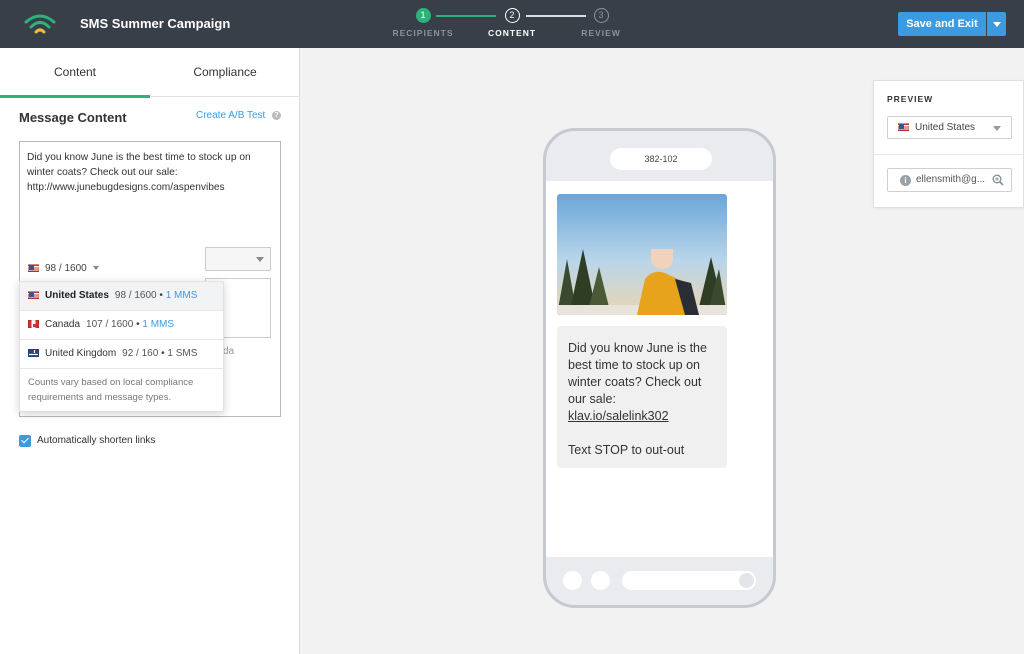 The height and width of the screenshot is (654, 1024). Describe the element at coordinates (75, 96) in the screenshot. I see `active-tab-indicator` at that location.